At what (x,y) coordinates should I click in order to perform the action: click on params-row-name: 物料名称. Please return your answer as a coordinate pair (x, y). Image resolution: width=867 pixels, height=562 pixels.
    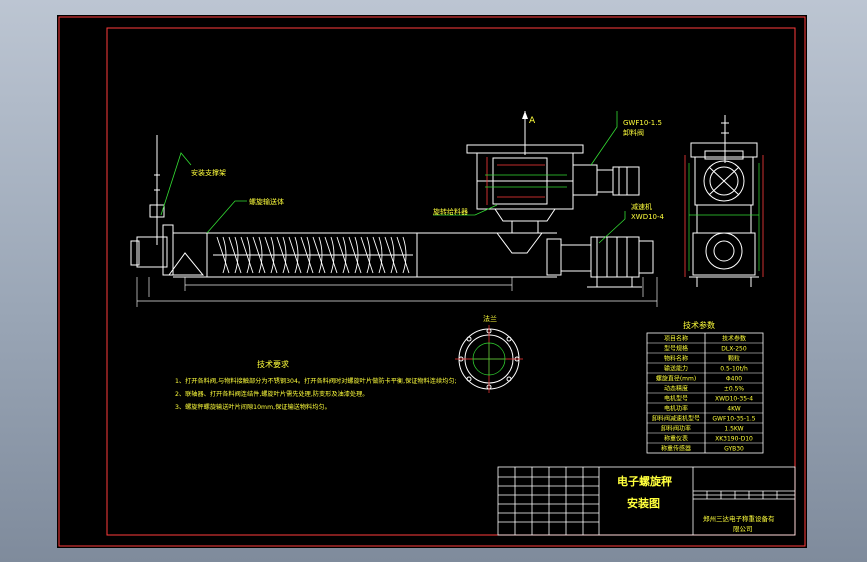
    Looking at the image, I should click on (676, 359).